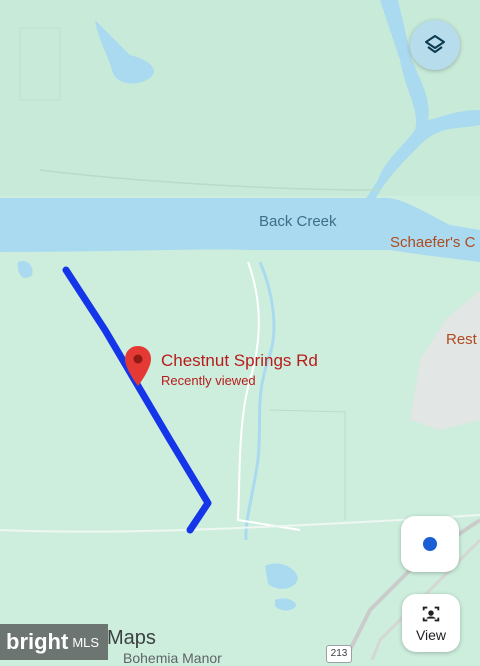 Image resolution: width=480 pixels, height=666 pixels. Describe the element at coordinates (431, 623) in the screenshot. I see `view-button: View` at that location.